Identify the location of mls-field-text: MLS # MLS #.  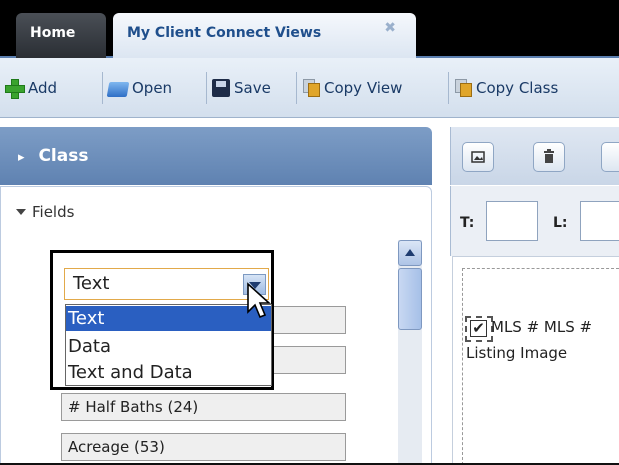
(541, 327).